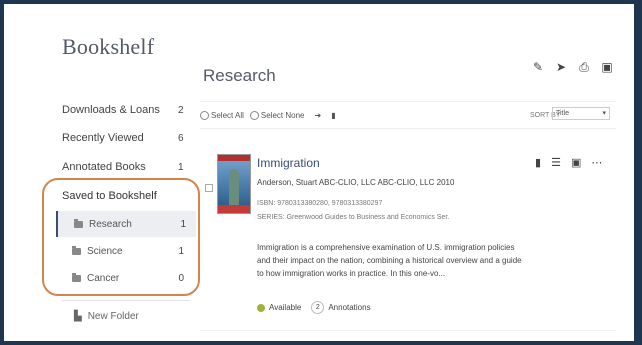 This screenshot has height=345, width=642. What do you see at coordinates (538, 67) in the screenshot?
I see `edit-icon: ✎` at bounding box center [538, 67].